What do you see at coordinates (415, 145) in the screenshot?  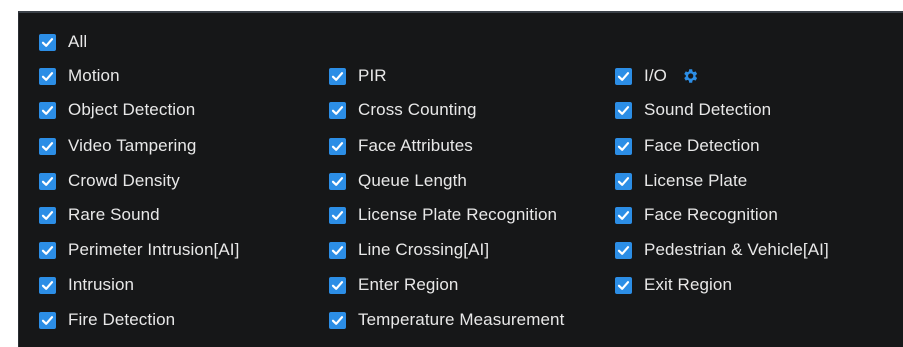 I see `checkbox-label: Face Attributes` at bounding box center [415, 145].